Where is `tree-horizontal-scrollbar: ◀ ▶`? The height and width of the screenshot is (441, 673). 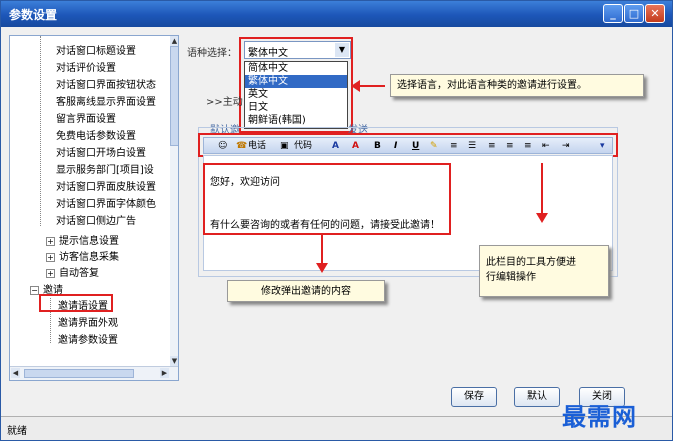
tree-horizontal-scrollbar: ◀ ▶ is located at coordinates (94, 373).